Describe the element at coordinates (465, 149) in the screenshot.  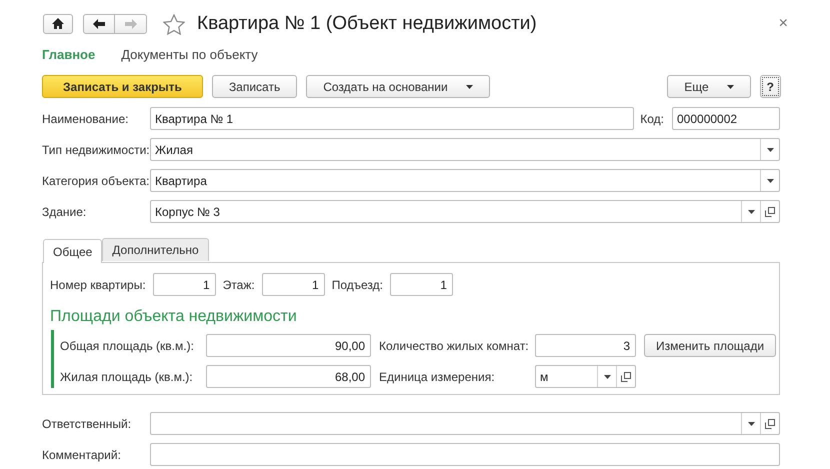
I see `select-field: Жилая` at that location.